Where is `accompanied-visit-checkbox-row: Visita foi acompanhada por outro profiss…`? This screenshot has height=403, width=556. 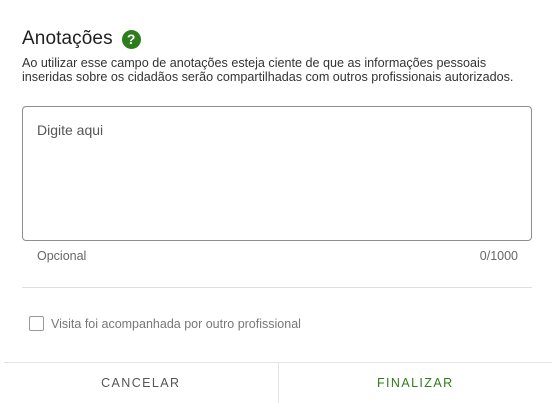 accompanied-visit-checkbox-row: Visita foi acompanhada por outro profiss… is located at coordinates (165, 323).